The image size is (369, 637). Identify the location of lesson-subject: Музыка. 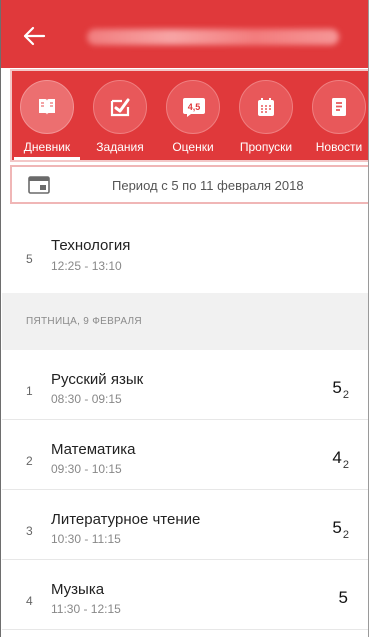
(78, 589).